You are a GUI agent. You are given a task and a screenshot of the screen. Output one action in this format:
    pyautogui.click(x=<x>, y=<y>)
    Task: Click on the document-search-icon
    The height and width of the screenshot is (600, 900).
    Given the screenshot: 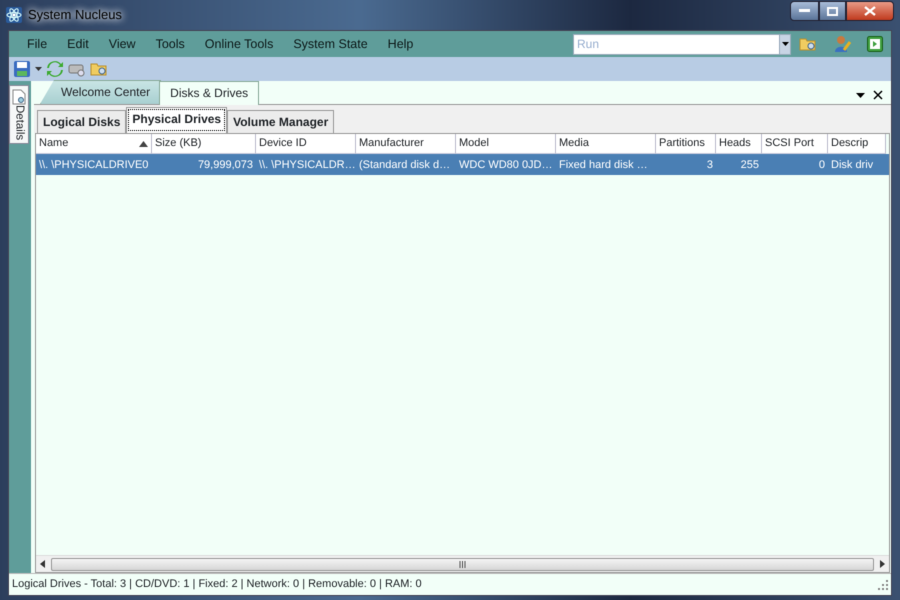 What is the action you would take?
    pyautogui.click(x=19, y=97)
    